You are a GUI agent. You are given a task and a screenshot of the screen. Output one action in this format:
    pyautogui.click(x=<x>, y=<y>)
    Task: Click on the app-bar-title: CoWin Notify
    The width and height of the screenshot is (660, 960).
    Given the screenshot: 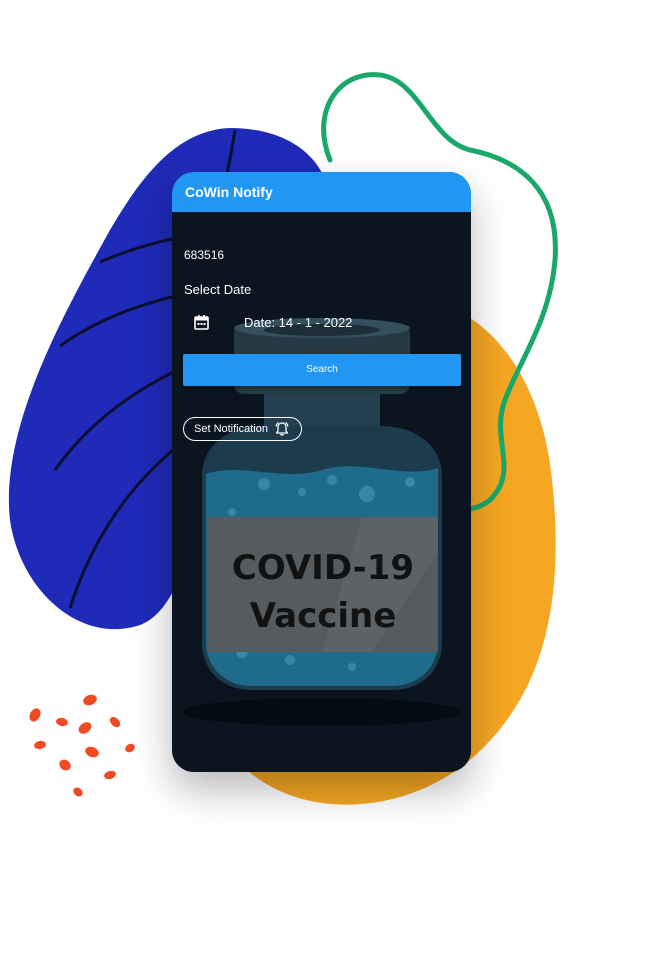 What is the action you would take?
    pyautogui.click(x=321, y=192)
    